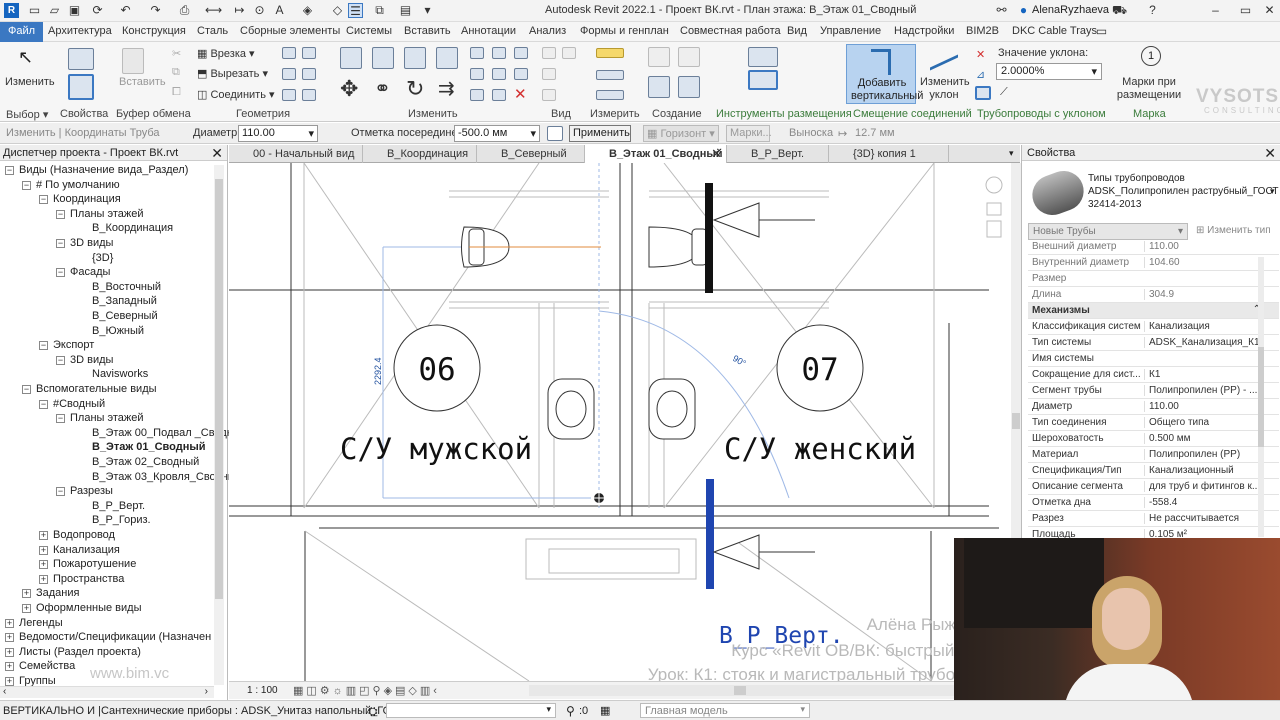 This screenshot has height=720, width=1280. What do you see at coordinates (945, 89) in the screenshot?
I see `change-slope-button: Изменить уклон` at bounding box center [945, 89].